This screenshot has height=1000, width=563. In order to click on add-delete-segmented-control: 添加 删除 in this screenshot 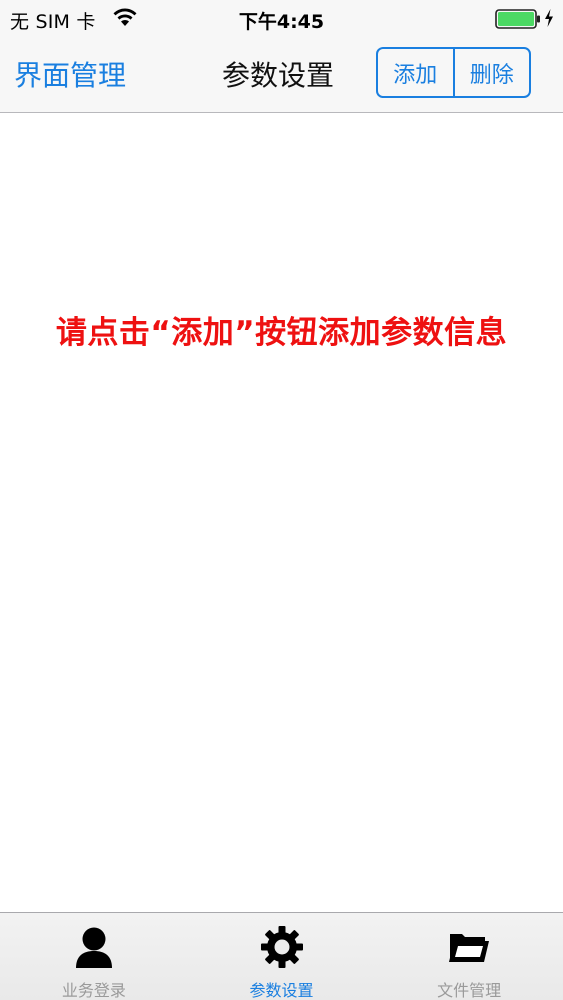, I will do `click(453, 72)`.